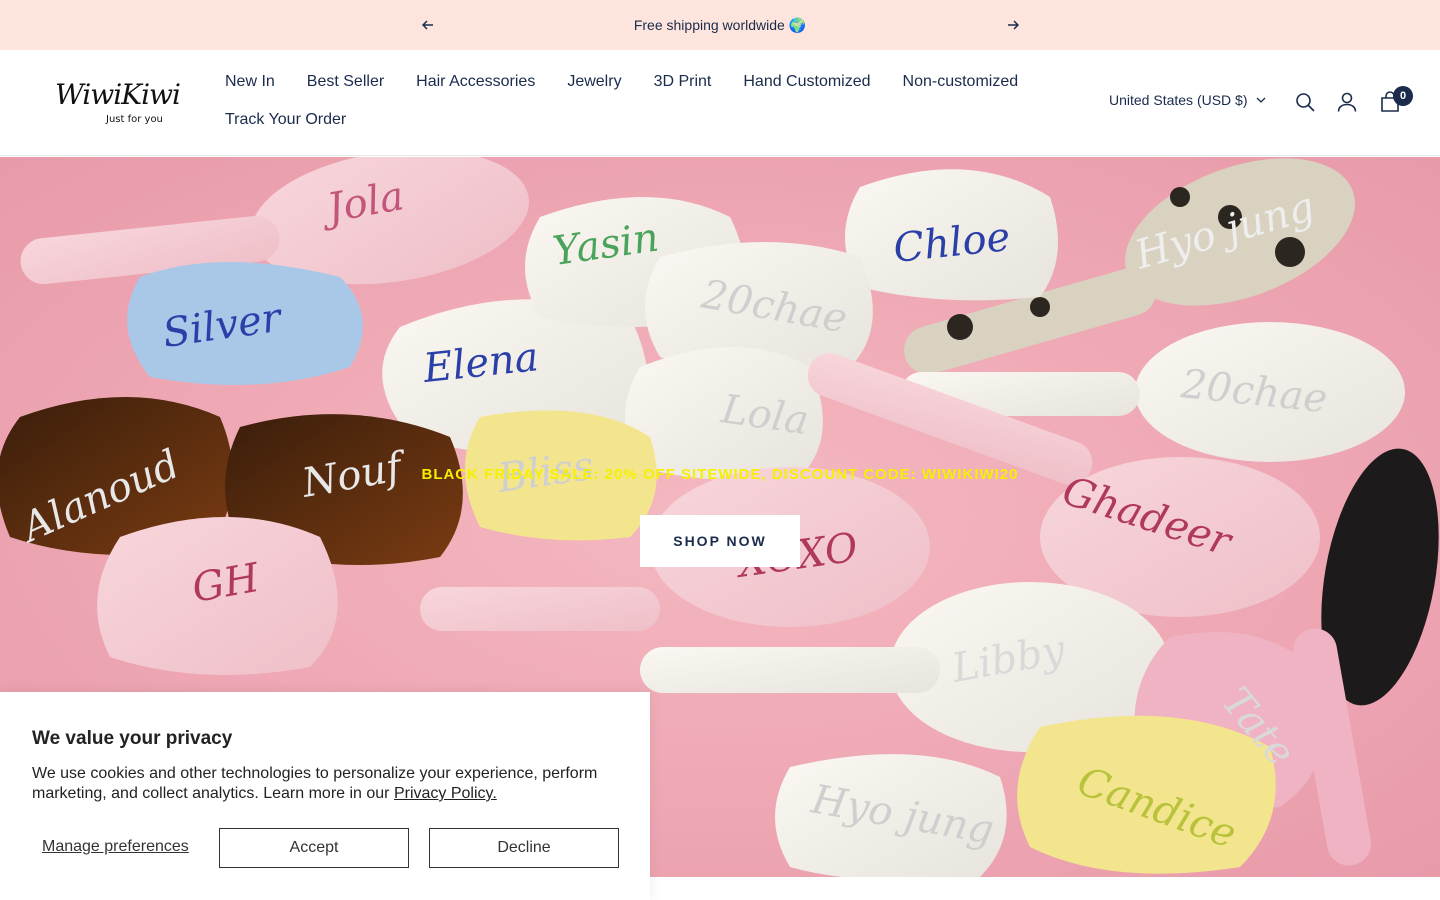 Image resolution: width=1440 pixels, height=900 pixels. I want to click on chevron-down-icon, so click(1260, 100).